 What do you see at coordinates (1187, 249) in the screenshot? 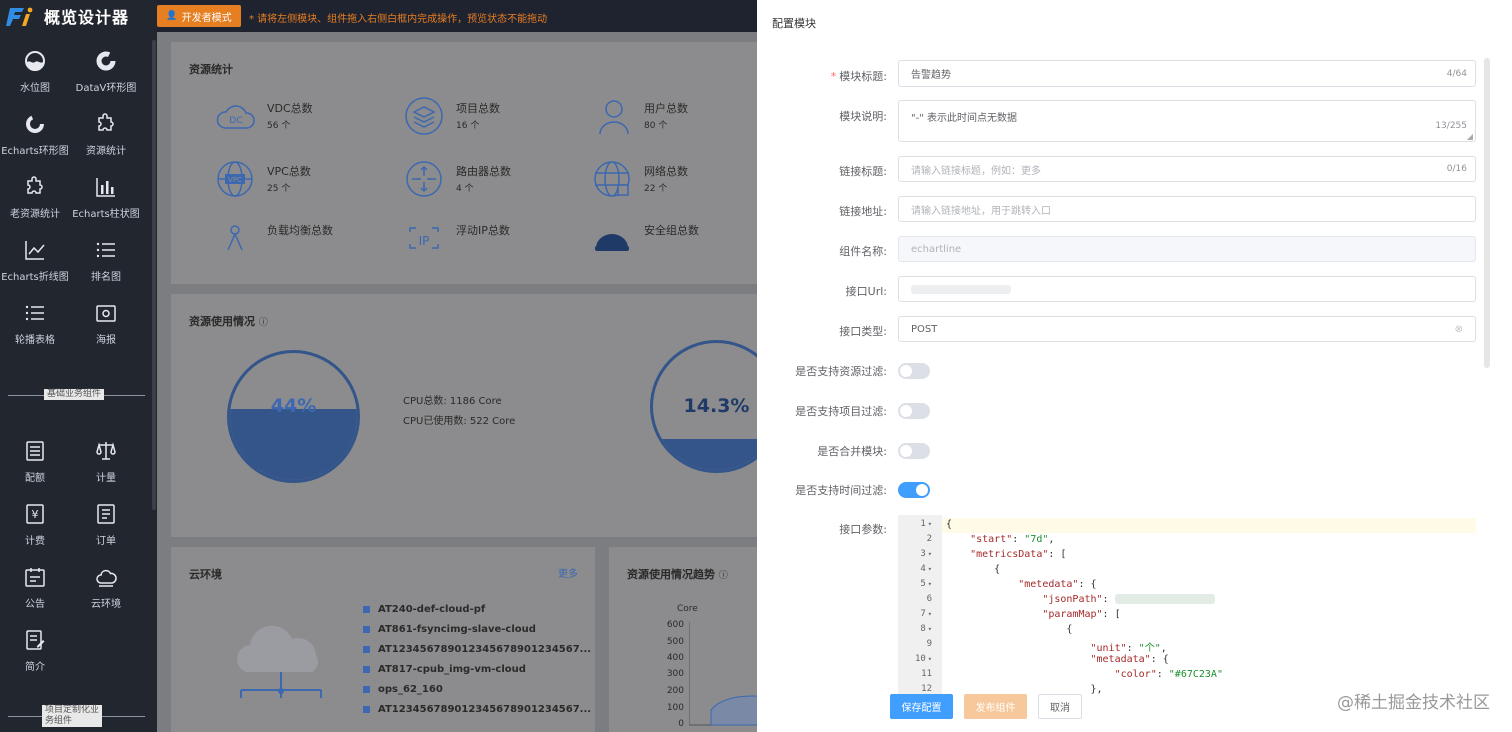
I see `component-name-input: echartline` at bounding box center [1187, 249].